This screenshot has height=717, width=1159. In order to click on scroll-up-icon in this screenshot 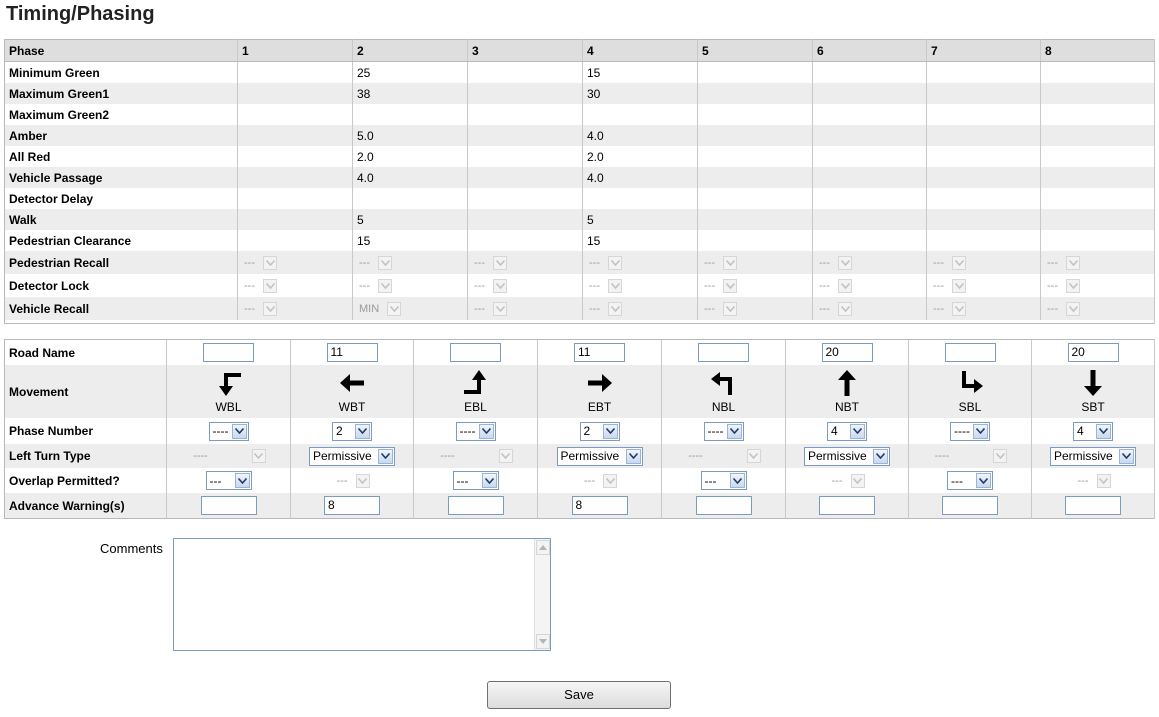, I will do `click(543, 547)`.